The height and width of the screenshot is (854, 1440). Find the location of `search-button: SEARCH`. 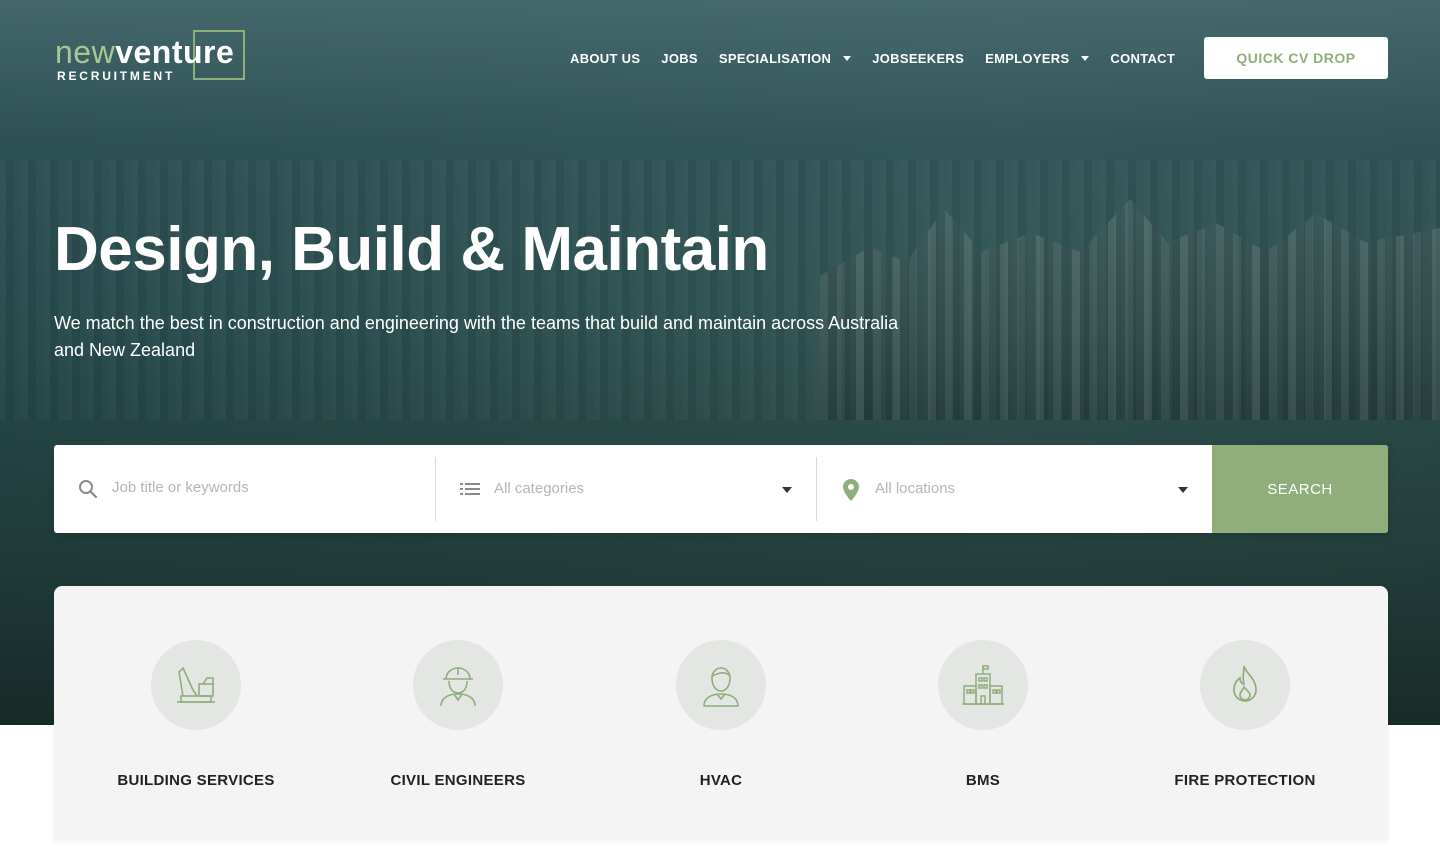

search-button: SEARCH is located at coordinates (1300, 489).